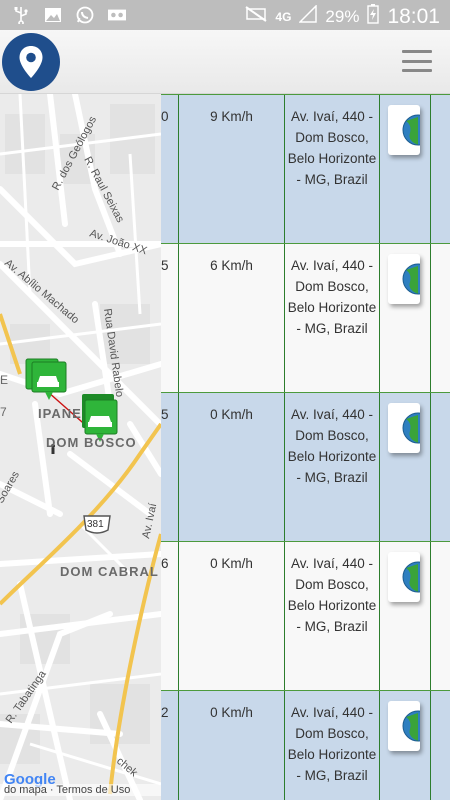  Describe the element at coordinates (232, 169) in the screenshot. I see `speed-cell: 9 Km/h` at that location.